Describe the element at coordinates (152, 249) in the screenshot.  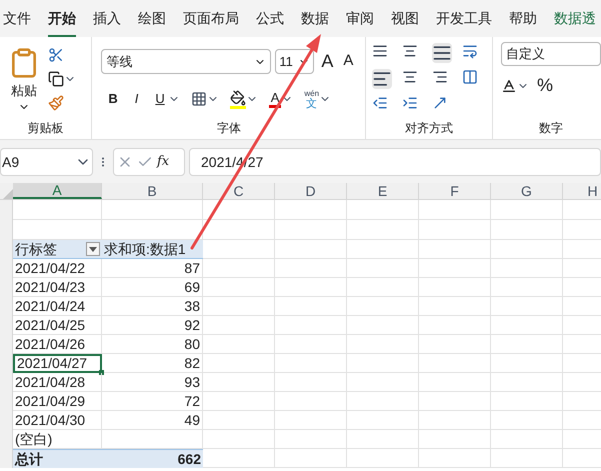
I see `table-header-cell: 求和项:数据1` at that location.